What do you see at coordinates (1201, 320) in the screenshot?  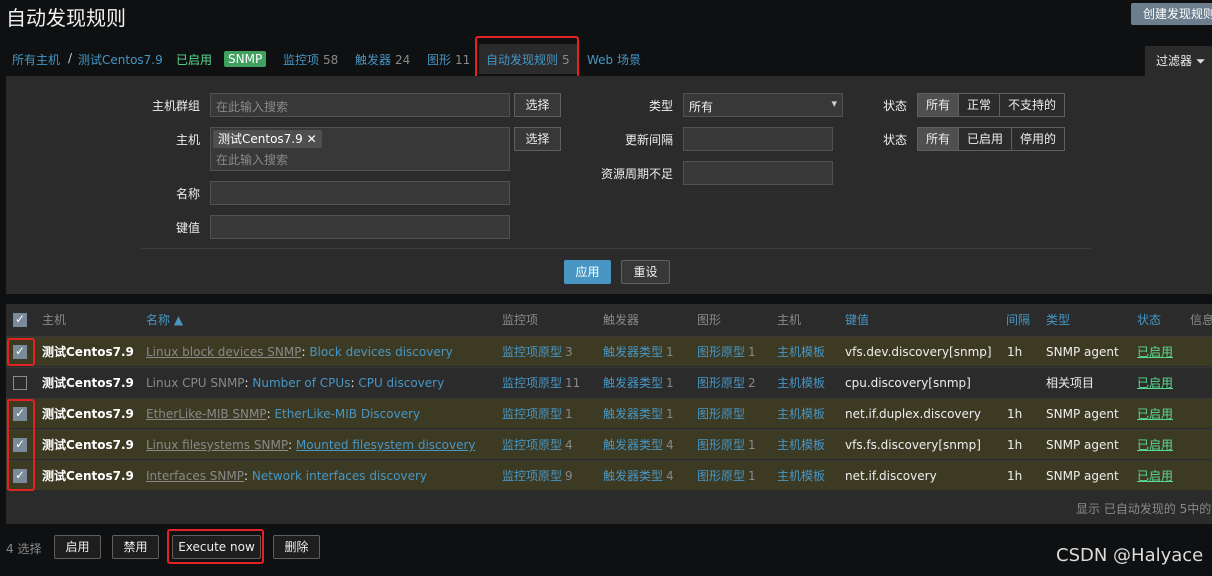 I see `column-info: 信息` at bounding box center [1201, 320].